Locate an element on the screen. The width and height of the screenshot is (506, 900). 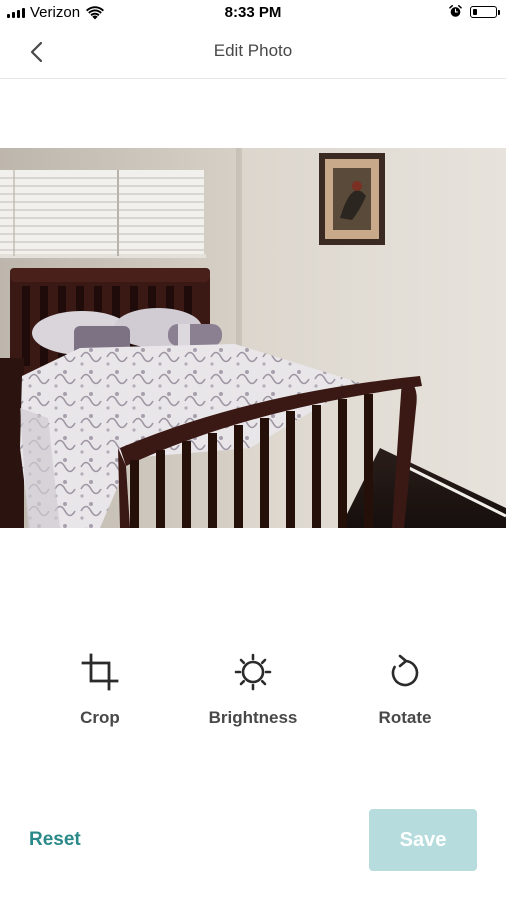
battery-level is located at coordinates (475, 11).